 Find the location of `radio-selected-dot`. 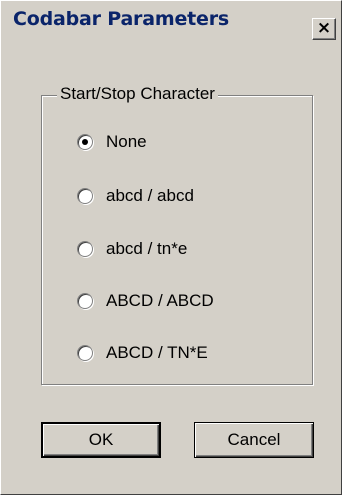

radio-selected-dot is located at coordinates (85, 142).